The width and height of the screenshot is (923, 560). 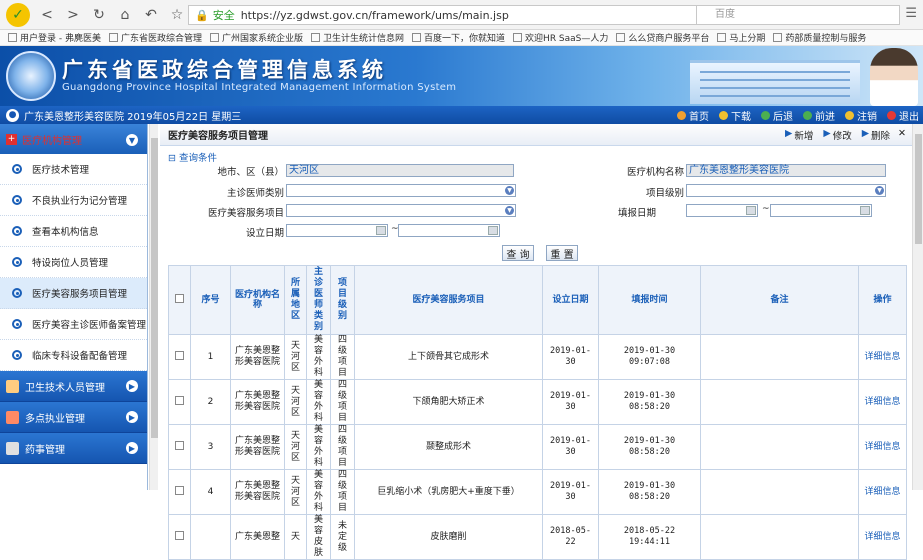 I want to click on main-scrollbar, so click(x=917, y=307).